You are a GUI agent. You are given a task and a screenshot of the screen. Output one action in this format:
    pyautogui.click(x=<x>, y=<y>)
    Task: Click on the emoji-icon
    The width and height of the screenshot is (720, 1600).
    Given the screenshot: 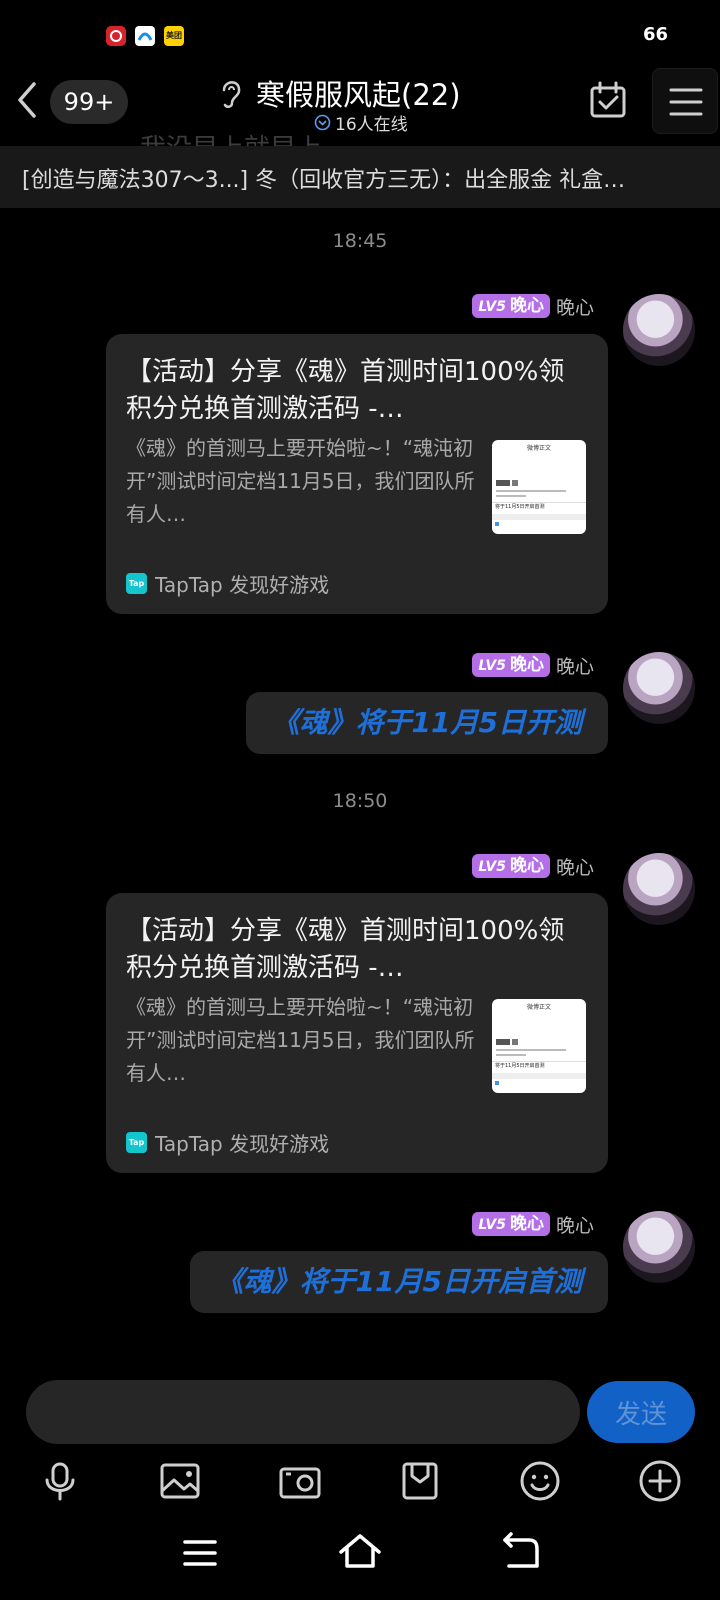 What is the action you would take?
    pyautogui.click(x=540, y=1481)
    